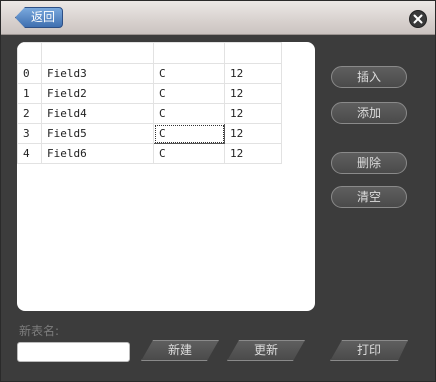  What do you see at coordinates (189, 133) in the screenshot?
I see `field-type-cell-selected: C` at bounding box center [189, 133].